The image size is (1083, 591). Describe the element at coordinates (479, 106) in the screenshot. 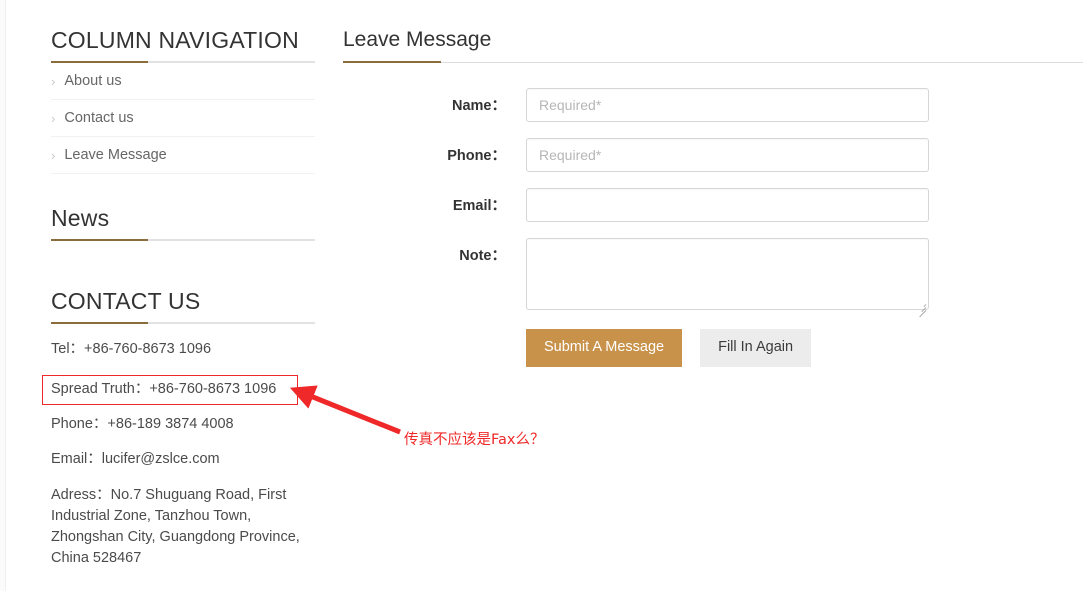

I see `name-label: Name：` at that location.